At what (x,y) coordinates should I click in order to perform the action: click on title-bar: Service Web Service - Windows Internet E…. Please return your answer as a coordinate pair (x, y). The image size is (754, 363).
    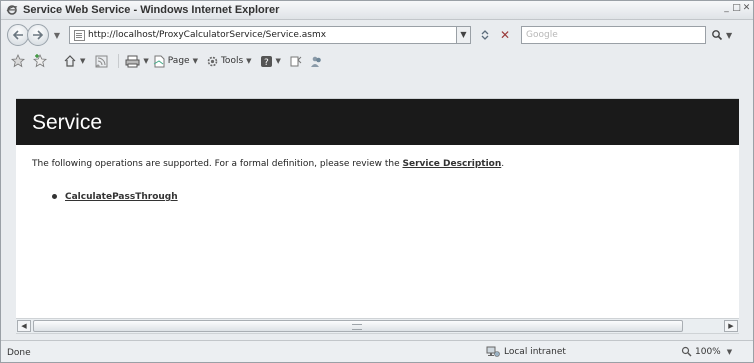
    Looking at the image, I should click on (377, 10).